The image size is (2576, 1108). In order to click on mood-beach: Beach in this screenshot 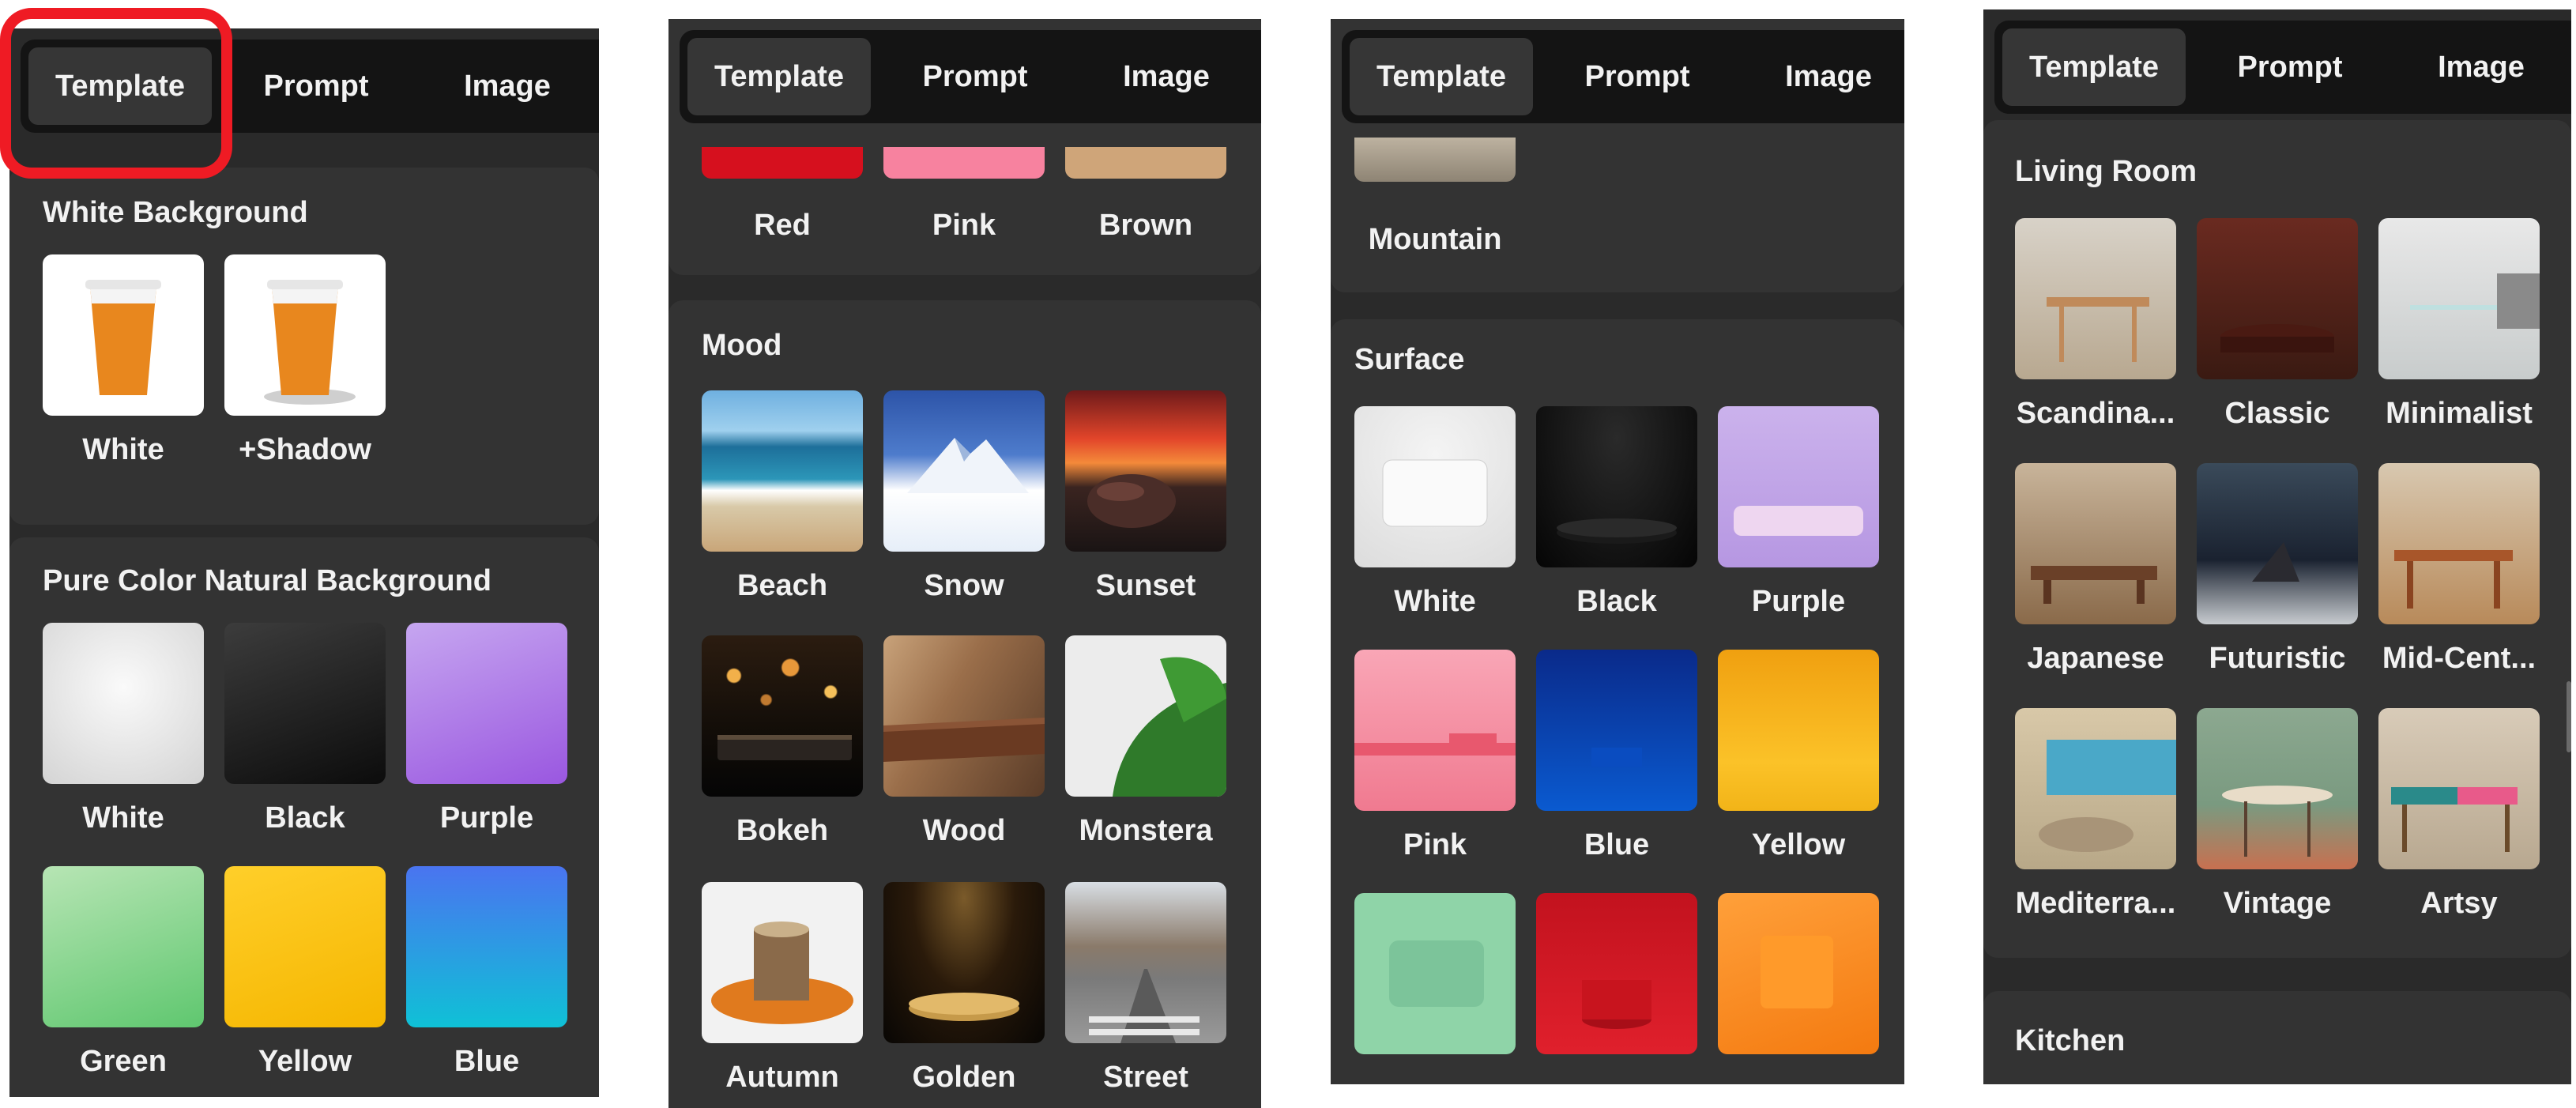, I will do `click(782, 496)`.